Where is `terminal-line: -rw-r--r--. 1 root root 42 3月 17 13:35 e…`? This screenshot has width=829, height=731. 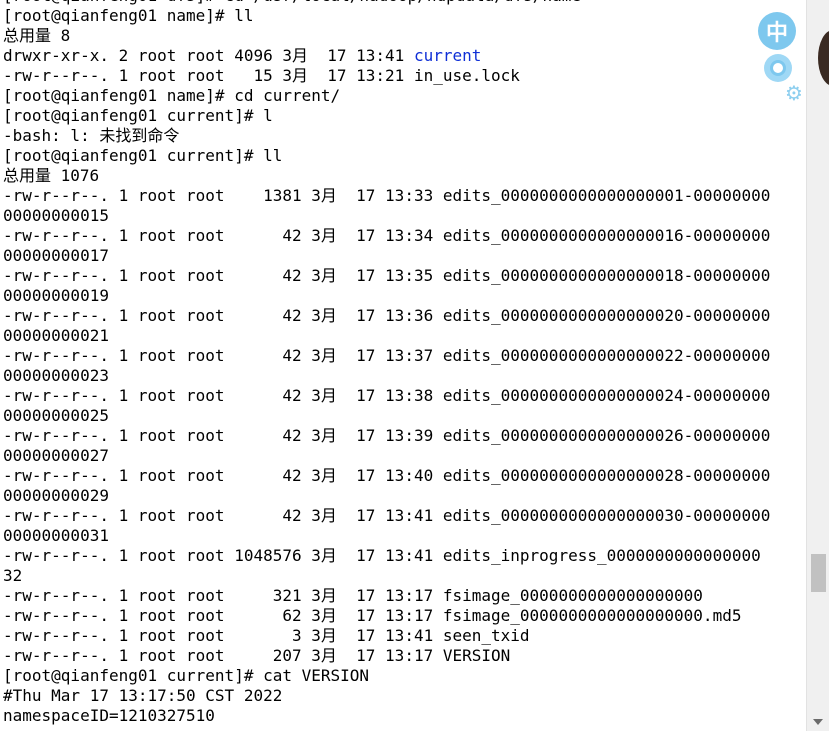 terminal-line: -rw-r--r--. 1 root root 42 3月 17 13:35 e… is located at coordinates (386, 276).